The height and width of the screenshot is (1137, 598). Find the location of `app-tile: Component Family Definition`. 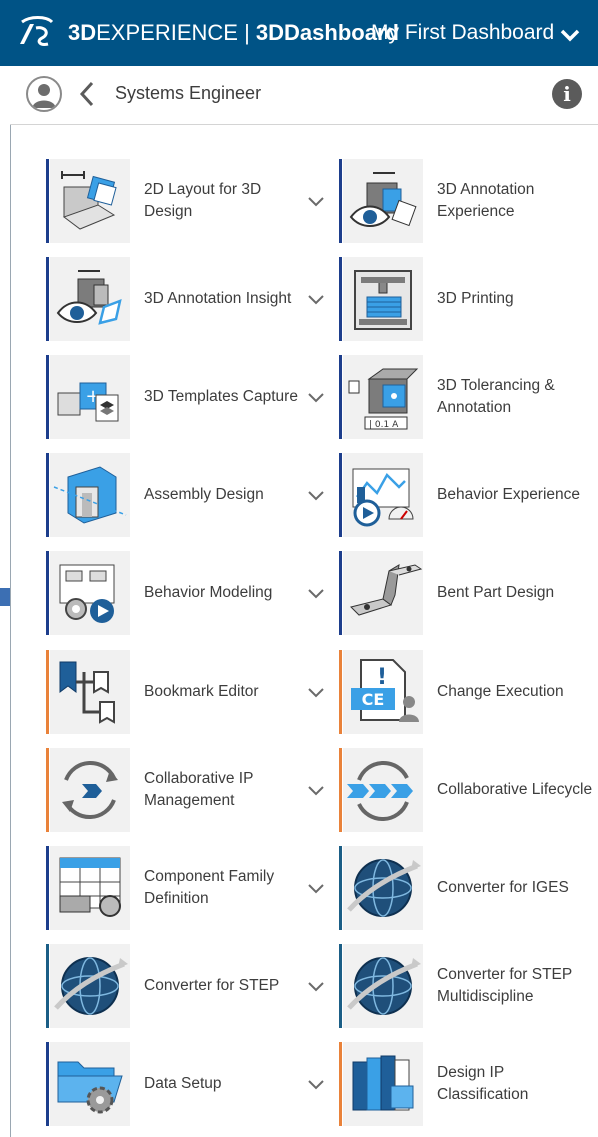

app-tile: Component Family Definition is located at coordinates (191, 888).